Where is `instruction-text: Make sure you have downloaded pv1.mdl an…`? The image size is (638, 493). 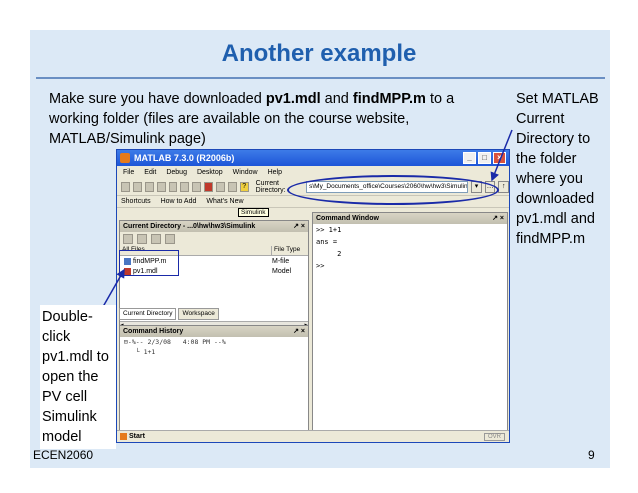 instruction-text: Make sure you have downloaded pv1.mdl an… is located at coordinates (259, 119).